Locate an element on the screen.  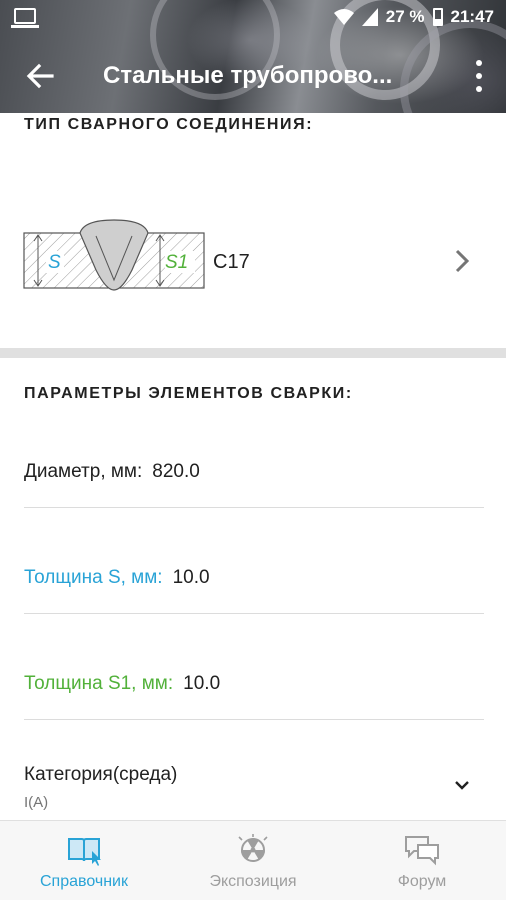
signal-icon is located at coordinates (369, 17).